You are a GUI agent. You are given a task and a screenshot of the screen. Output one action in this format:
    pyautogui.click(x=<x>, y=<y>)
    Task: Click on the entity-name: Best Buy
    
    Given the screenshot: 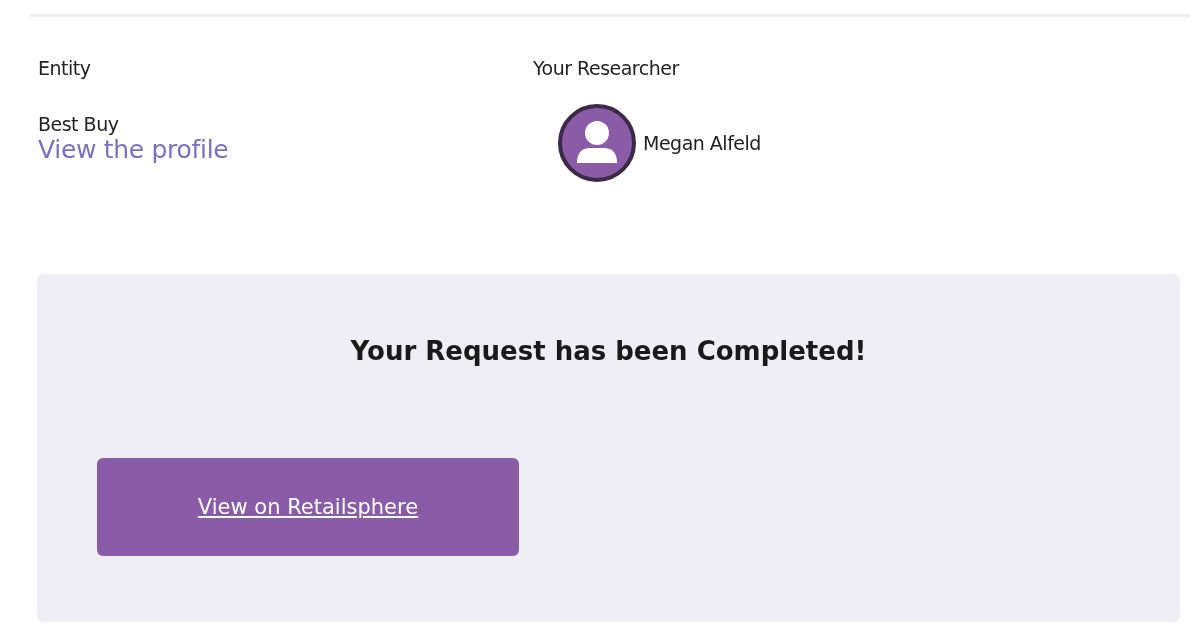 What is the action you would take?
    pyautogui.click(x=78, y=124)
    